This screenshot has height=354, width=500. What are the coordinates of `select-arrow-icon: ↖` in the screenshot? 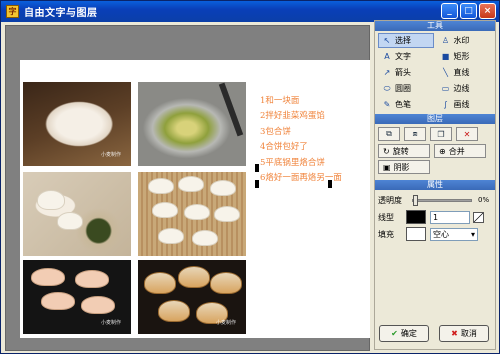 It's located at (387, 40).